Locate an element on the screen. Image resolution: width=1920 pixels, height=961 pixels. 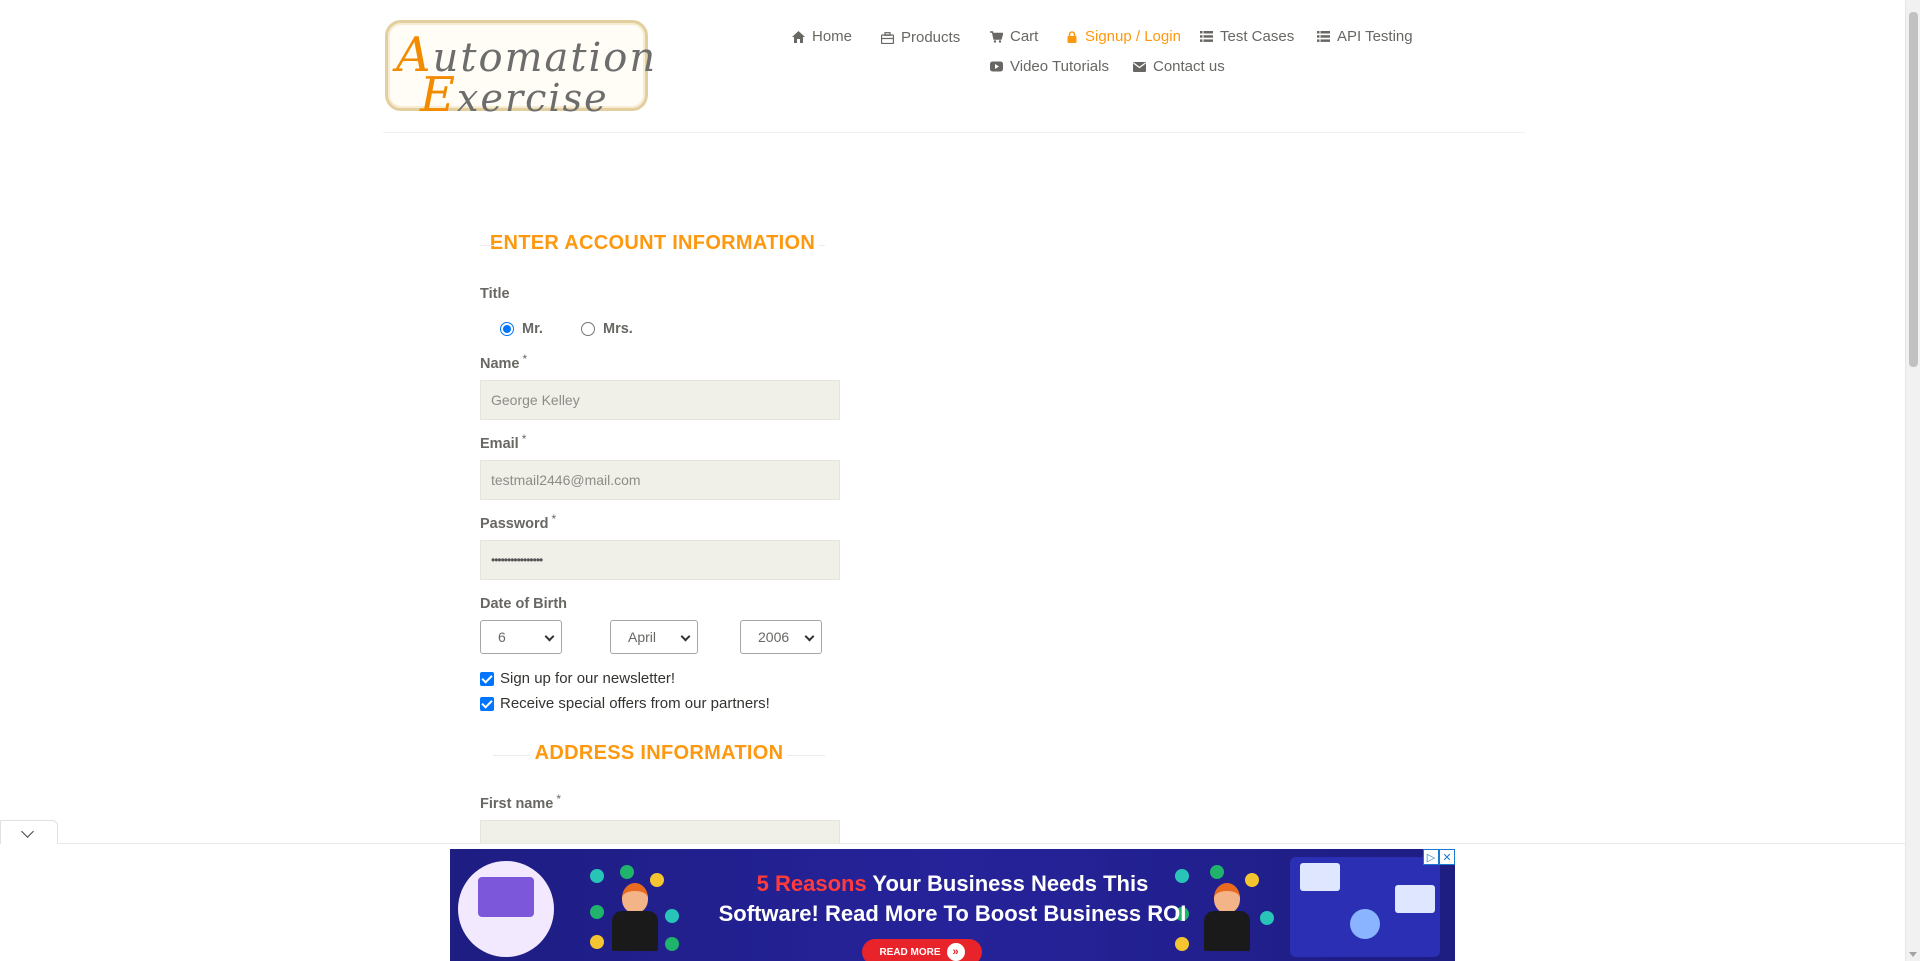
name-label: Name * is located at coordinates (504, 362).